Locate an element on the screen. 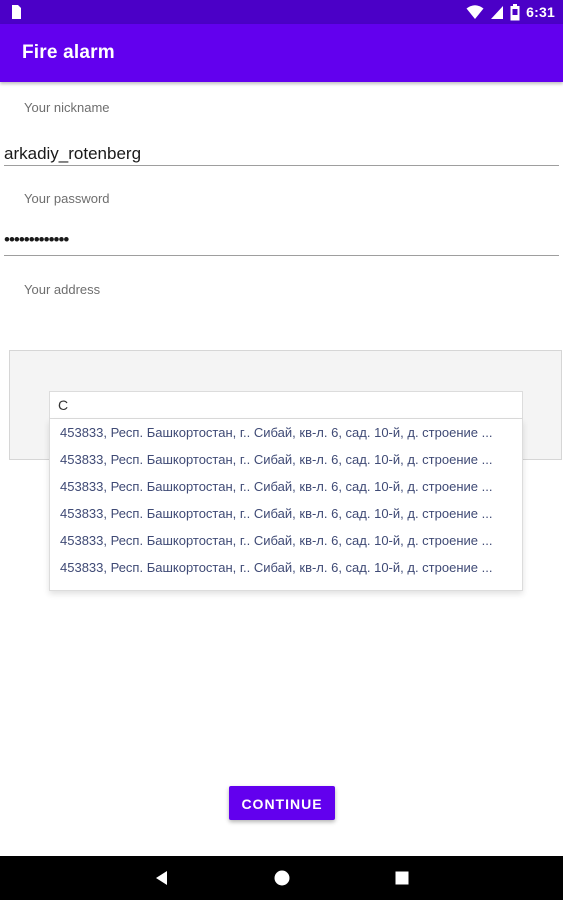 The height and width of the screenshot is (900, 563). app-bar: Fire alarm is located at coordinates (281, 53).